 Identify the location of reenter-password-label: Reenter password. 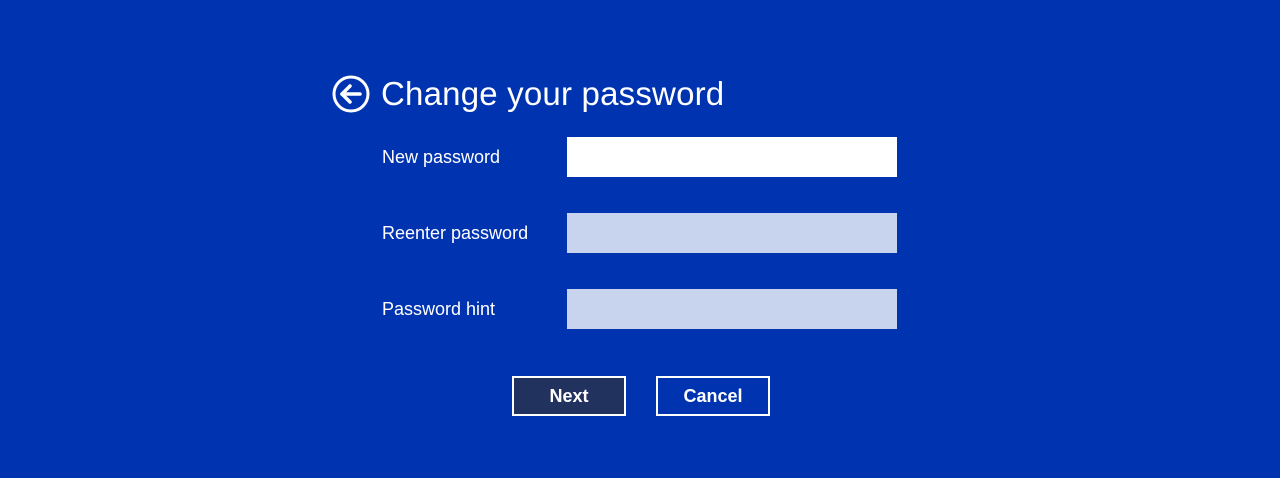
(455, 233).